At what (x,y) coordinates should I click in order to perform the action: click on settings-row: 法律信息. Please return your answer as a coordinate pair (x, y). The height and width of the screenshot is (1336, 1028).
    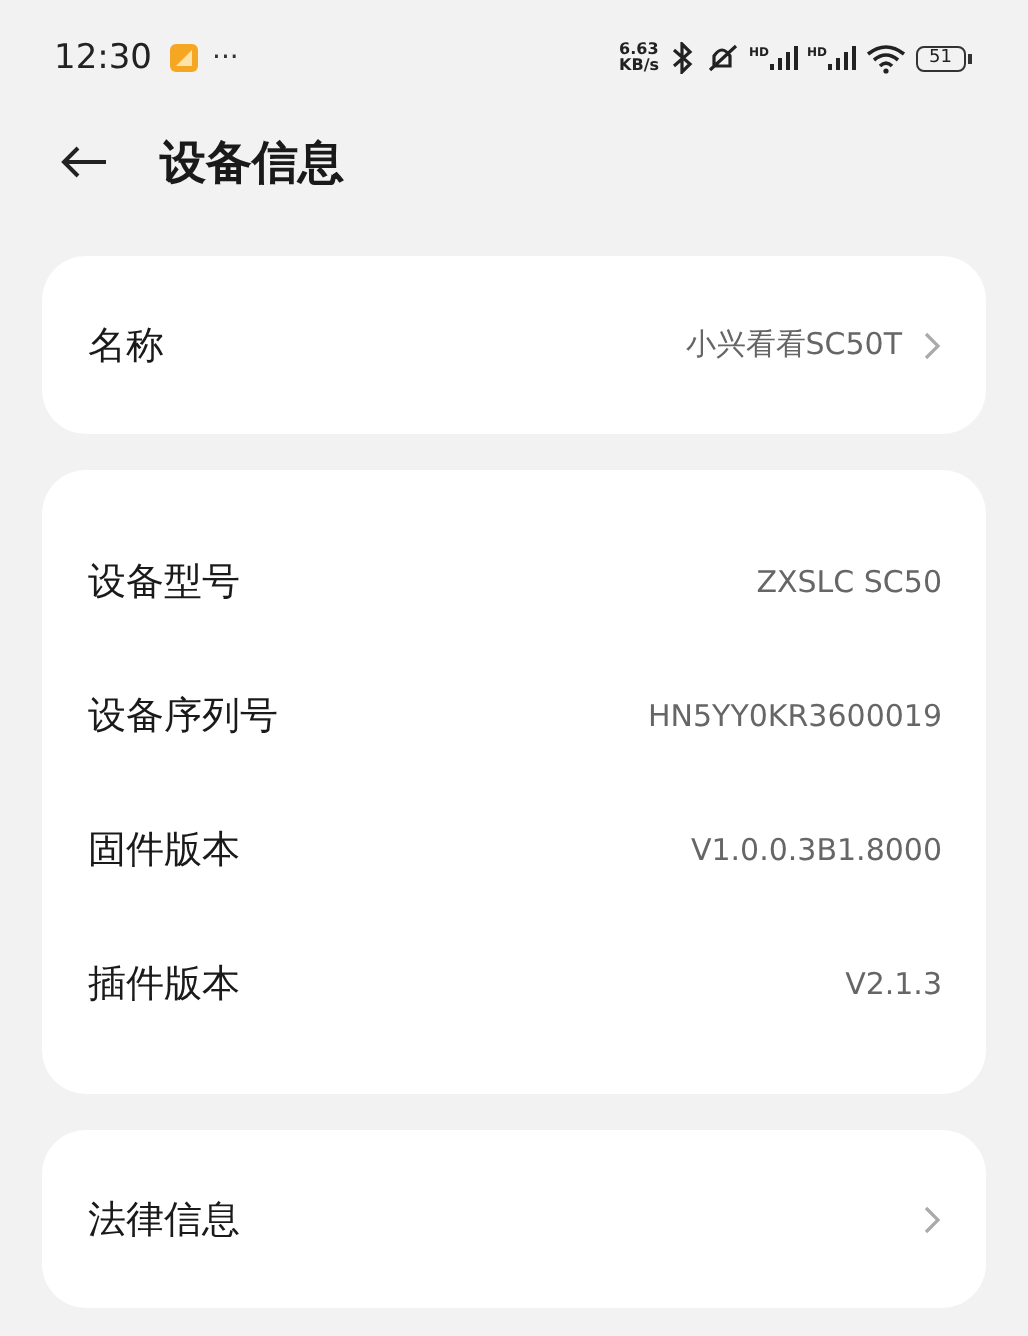
    Looking at the image, I should click on (514, 1219).